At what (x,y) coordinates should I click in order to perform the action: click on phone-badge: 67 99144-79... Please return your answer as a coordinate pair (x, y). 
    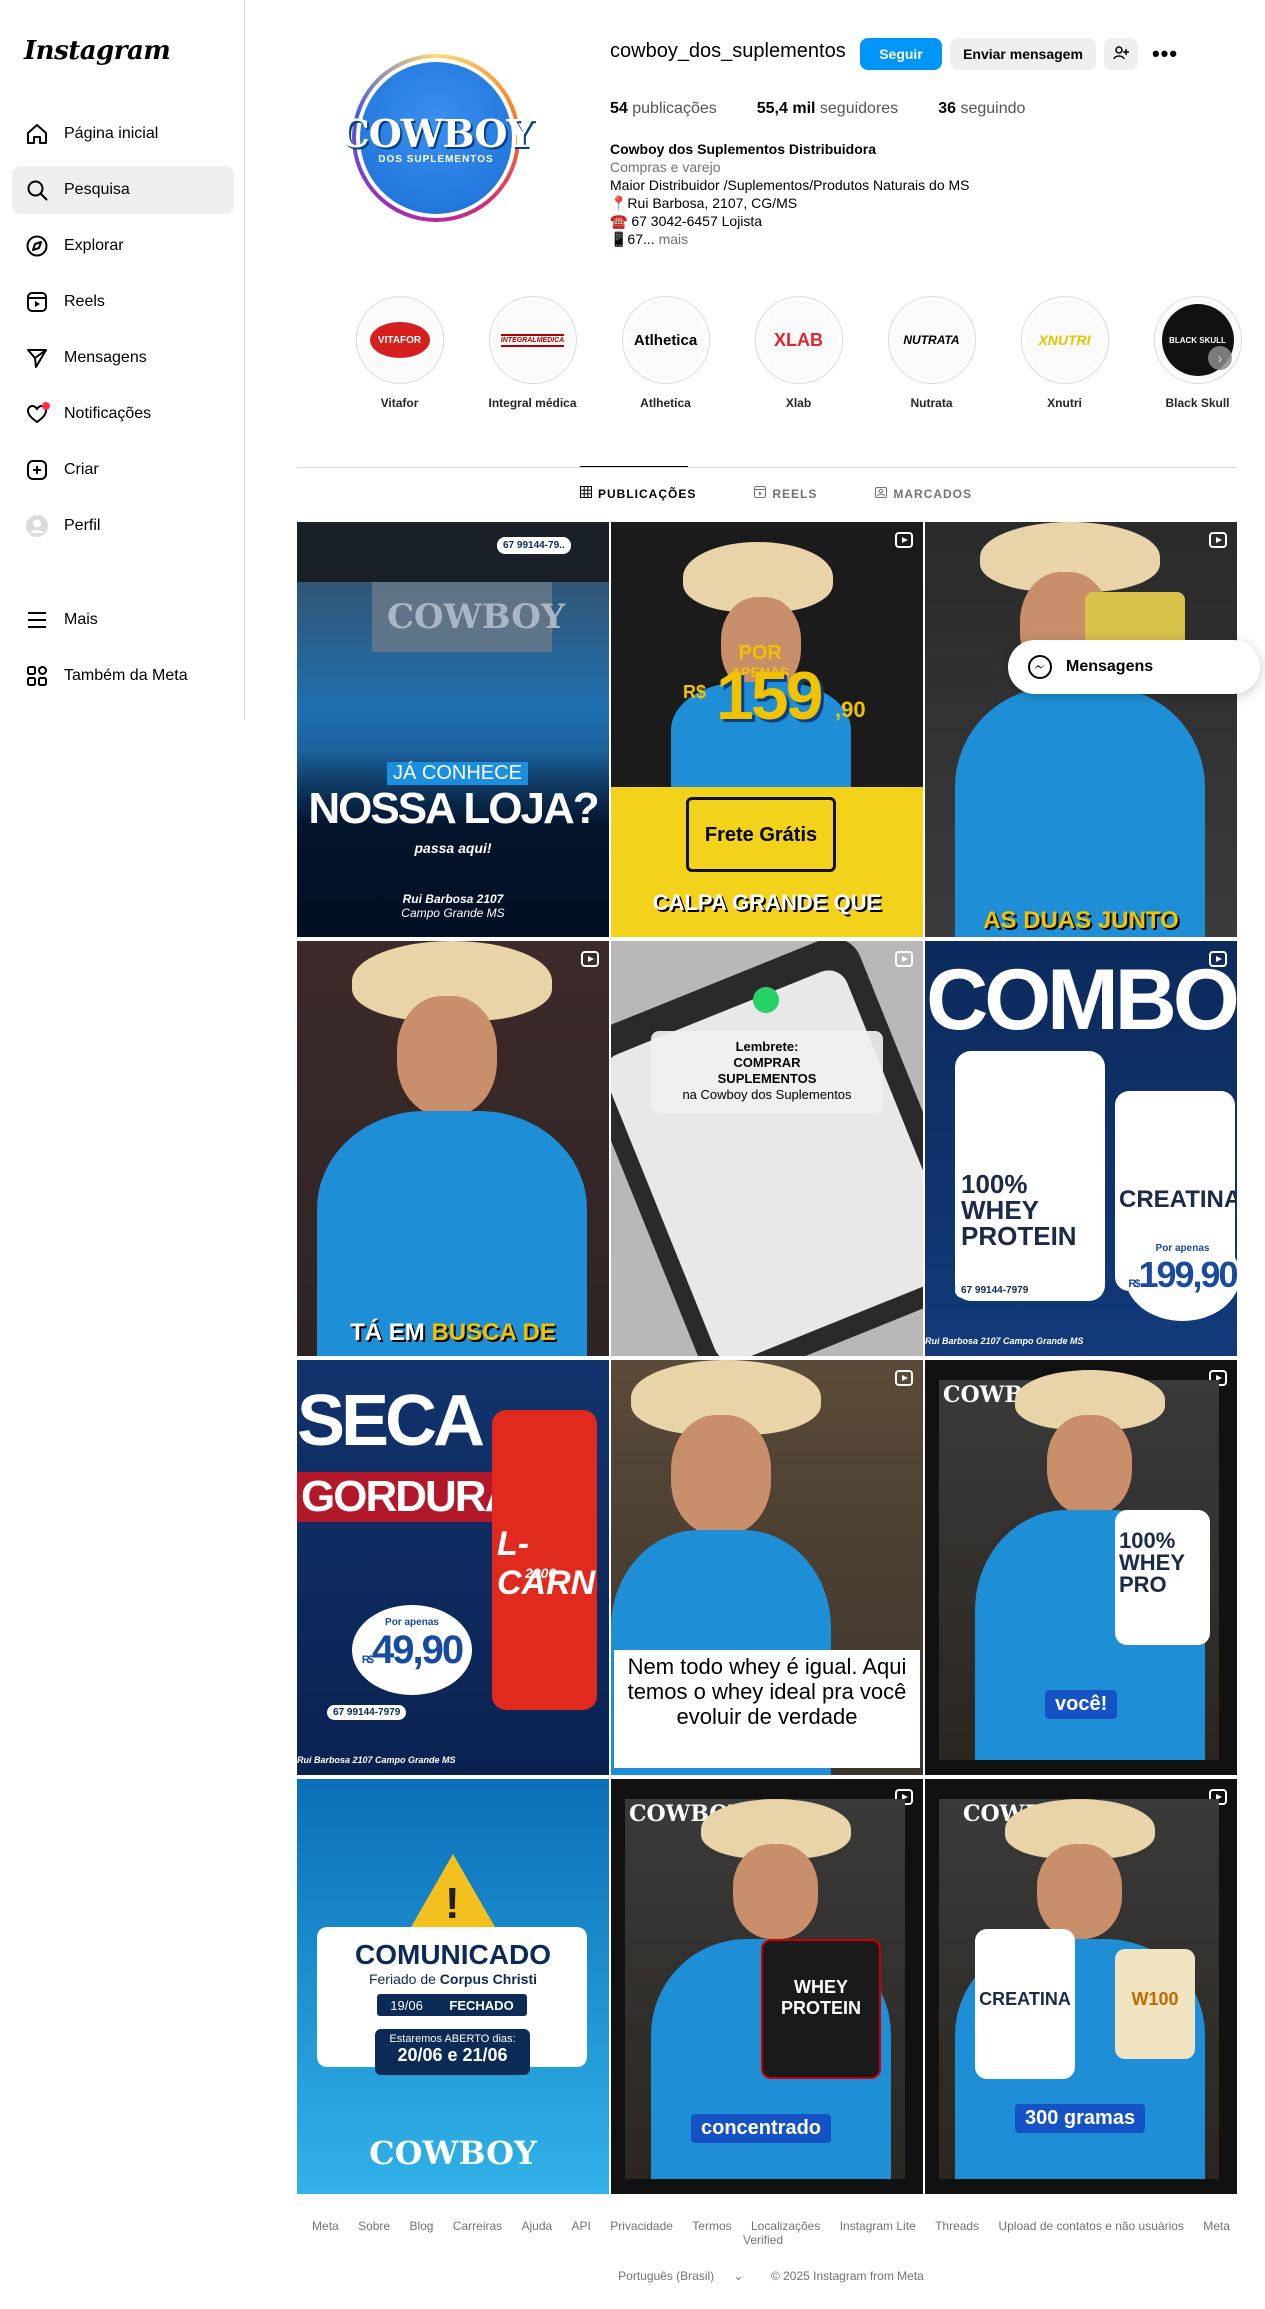
    Looking at the image, I should click on (534, 545).